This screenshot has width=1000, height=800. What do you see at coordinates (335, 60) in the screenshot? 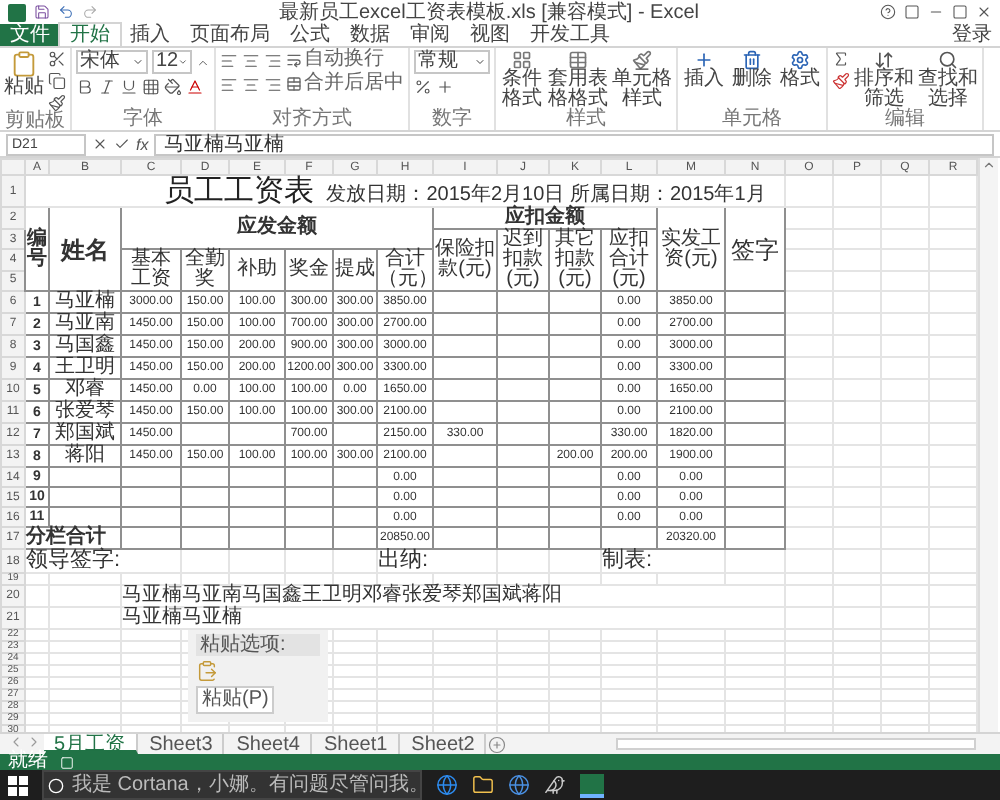
I see `wrap-text-button: 自动换行` at bounding box center [335, 60].